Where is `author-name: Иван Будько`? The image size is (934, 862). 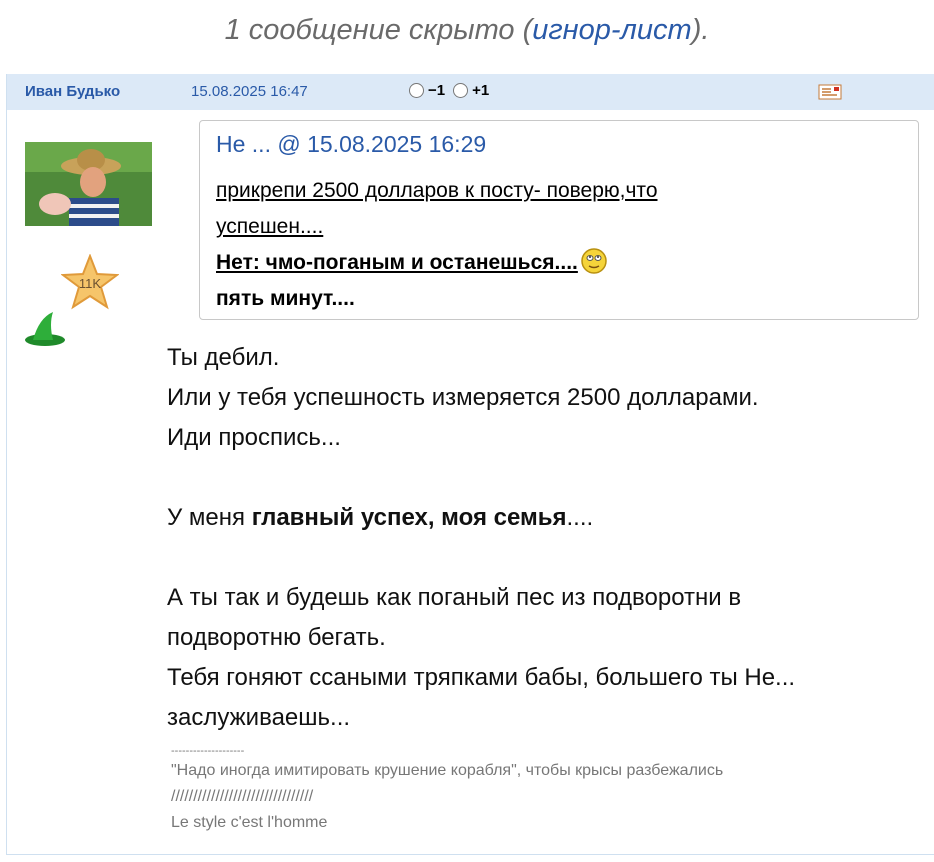 author-name: Иван Будько is located at coordinates (72, 91).